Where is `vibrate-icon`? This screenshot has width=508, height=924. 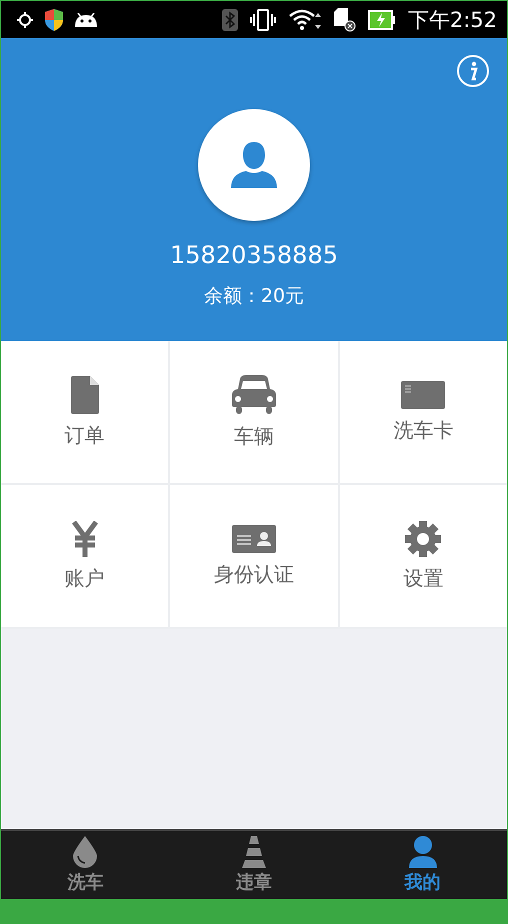 vibrate-icon is located at coordinates (263, 19).